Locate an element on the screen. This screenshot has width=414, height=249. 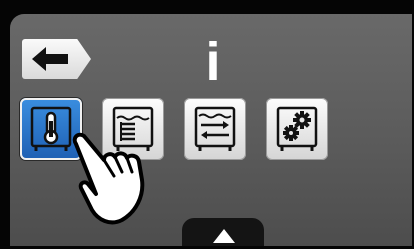
triangle-up-icon is located at coordinates (224, 236).